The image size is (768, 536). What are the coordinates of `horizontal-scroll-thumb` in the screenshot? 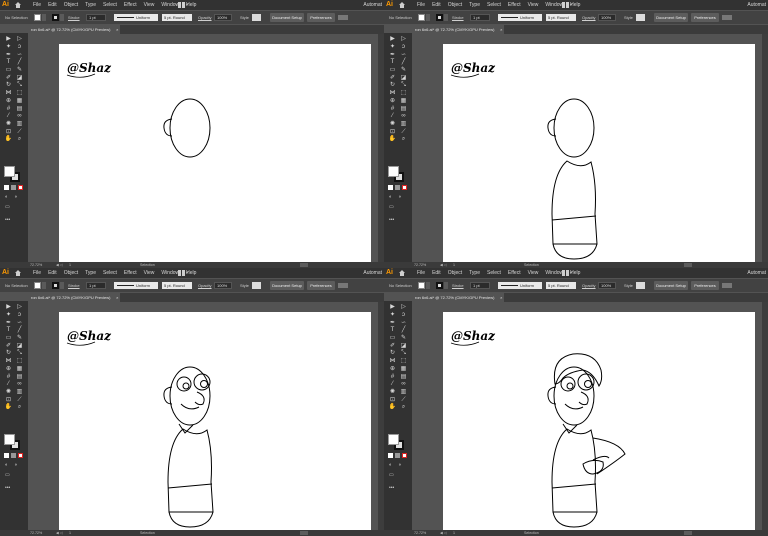 It's located at (688, 533).